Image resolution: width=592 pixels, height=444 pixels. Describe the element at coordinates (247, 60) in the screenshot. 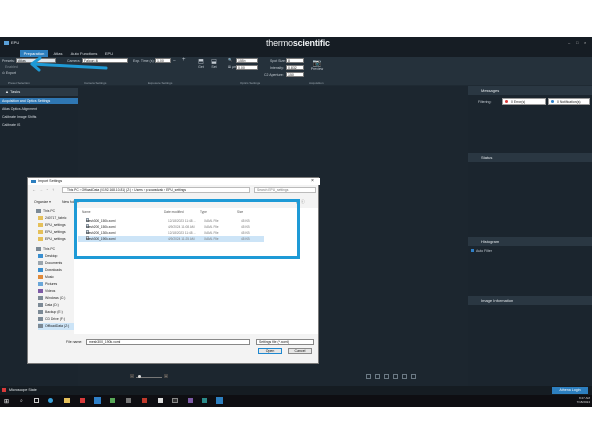

I see `magnification-select: 155×` at that location.